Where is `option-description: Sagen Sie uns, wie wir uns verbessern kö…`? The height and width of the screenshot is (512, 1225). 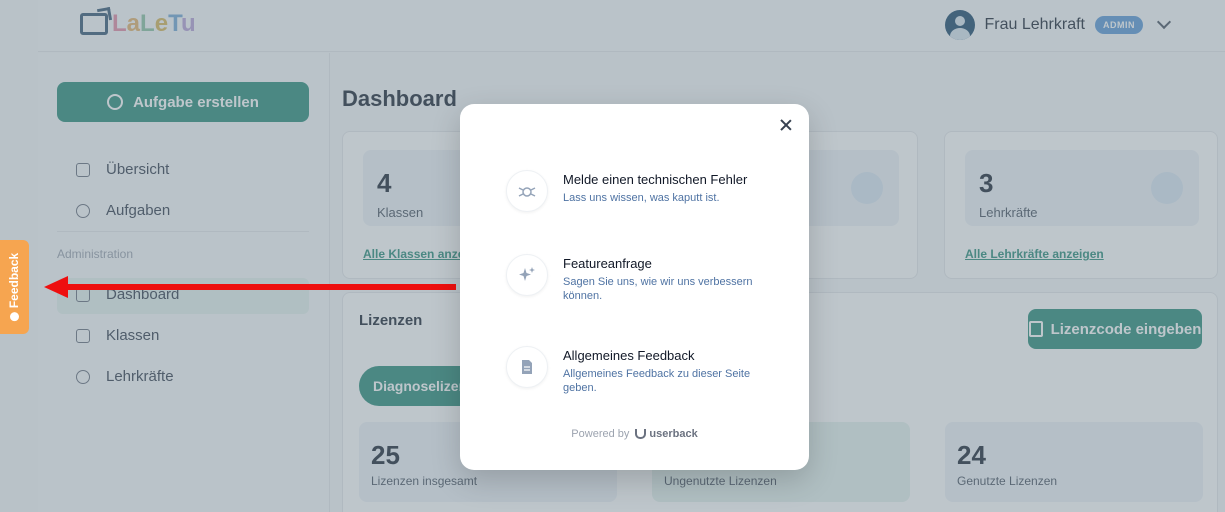
option-description: Sagen Sie uns, wie wir uns verbessern kö… is located at coordinates (658, 289).